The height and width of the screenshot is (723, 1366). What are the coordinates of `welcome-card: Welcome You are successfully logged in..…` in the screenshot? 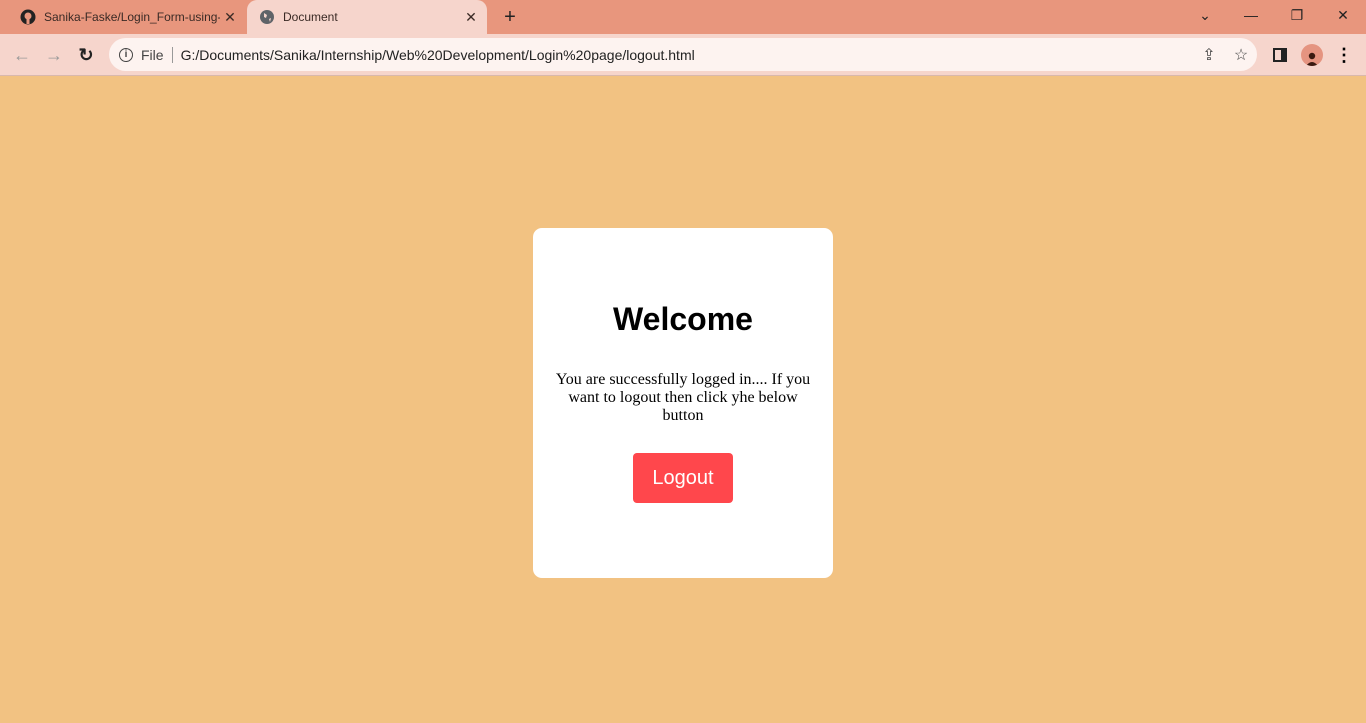 It's located at (683, 403).